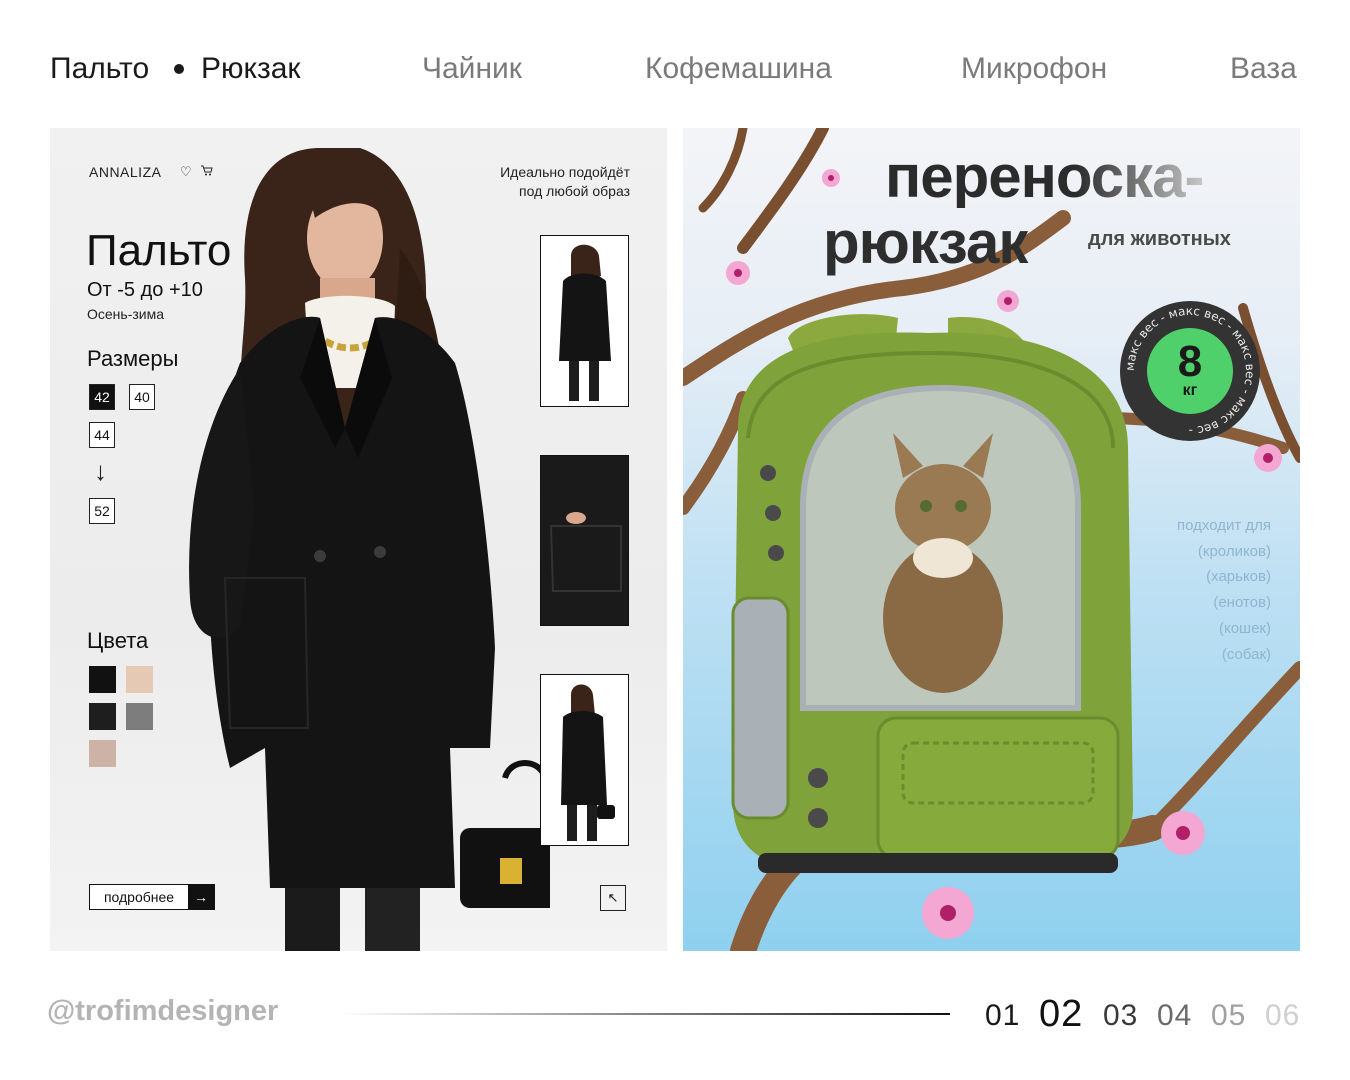  I want to click on cart-icon, so click(207, 171).